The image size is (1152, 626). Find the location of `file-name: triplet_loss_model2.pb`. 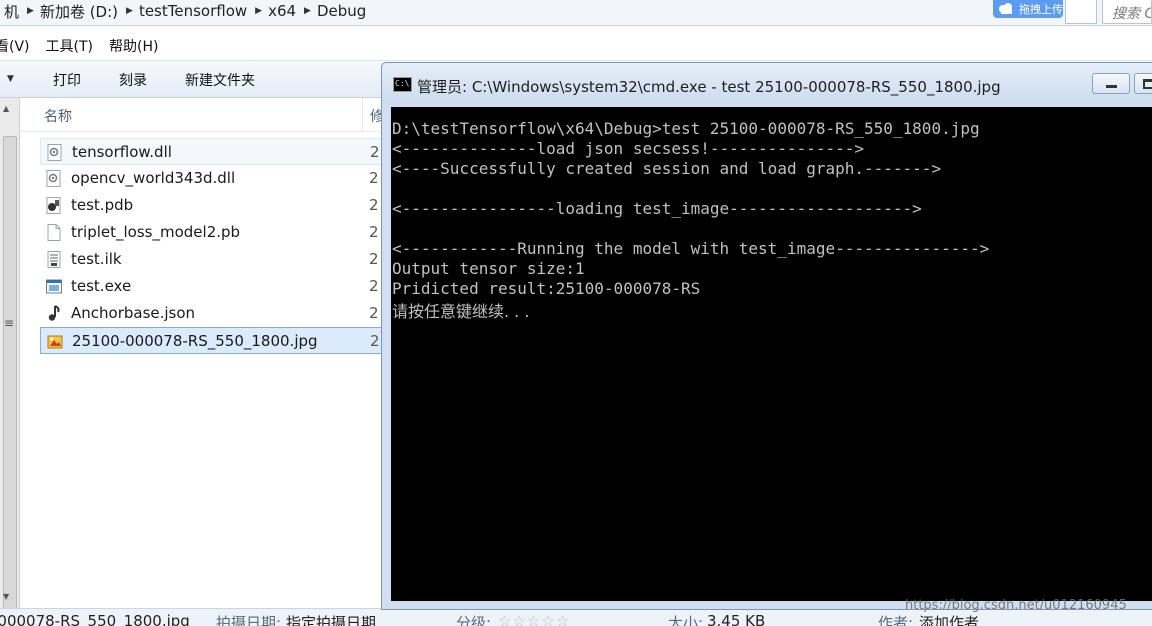

file-name: triplet_loss_model2.pb is located at coordinates (156, 232).